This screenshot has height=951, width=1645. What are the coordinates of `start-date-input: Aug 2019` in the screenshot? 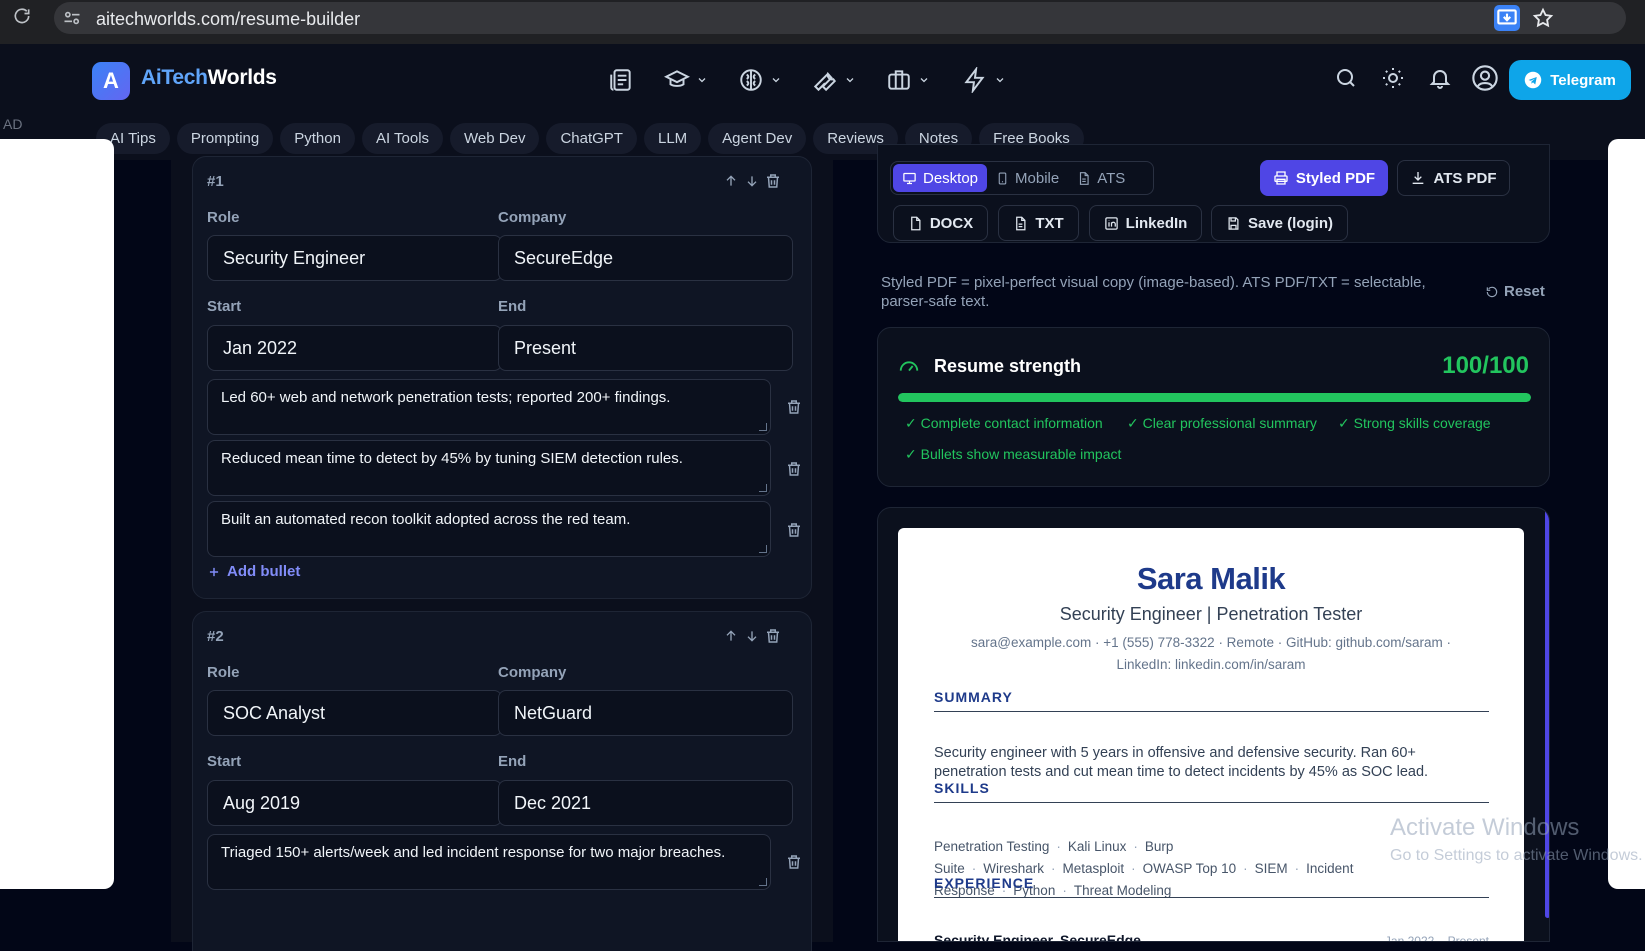 It's located at (354, 803).